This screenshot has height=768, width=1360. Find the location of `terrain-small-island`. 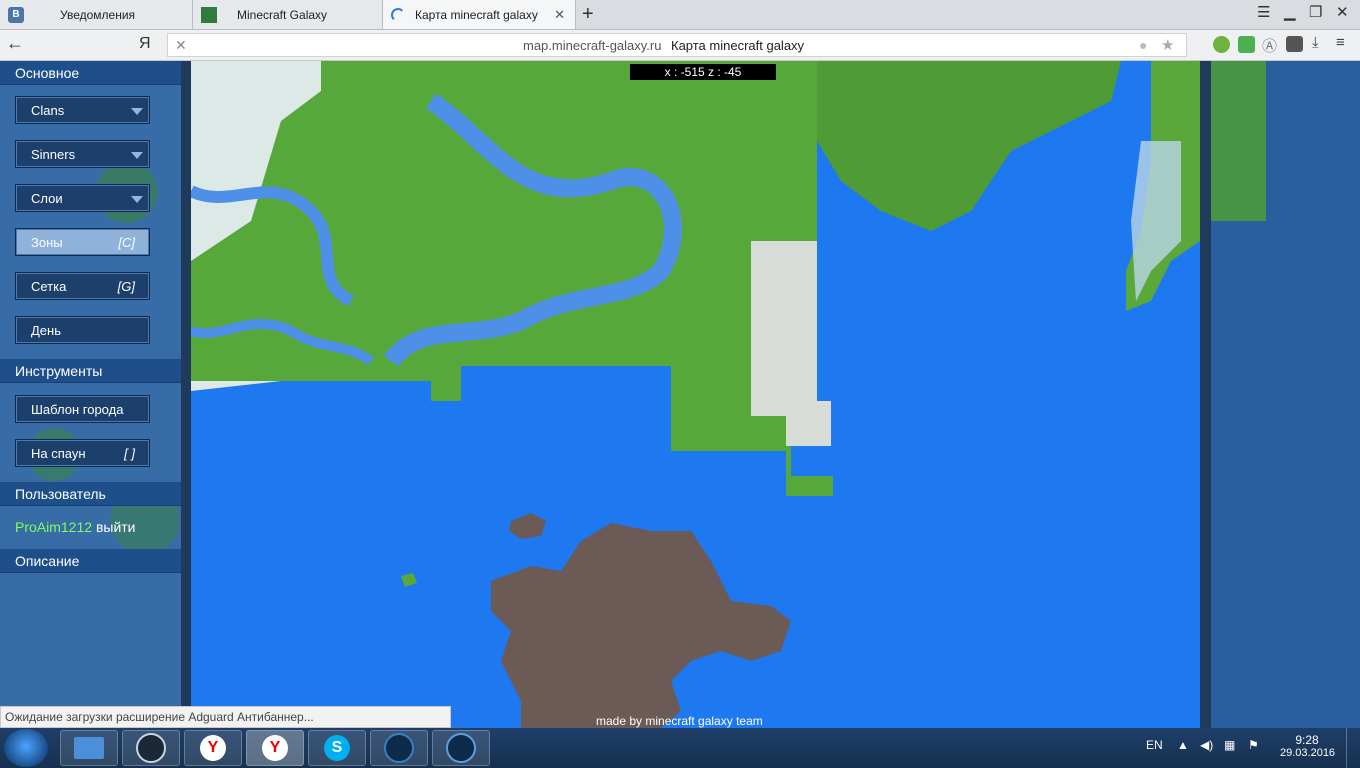

terrain-small-island is located at coordinates (409, 580).